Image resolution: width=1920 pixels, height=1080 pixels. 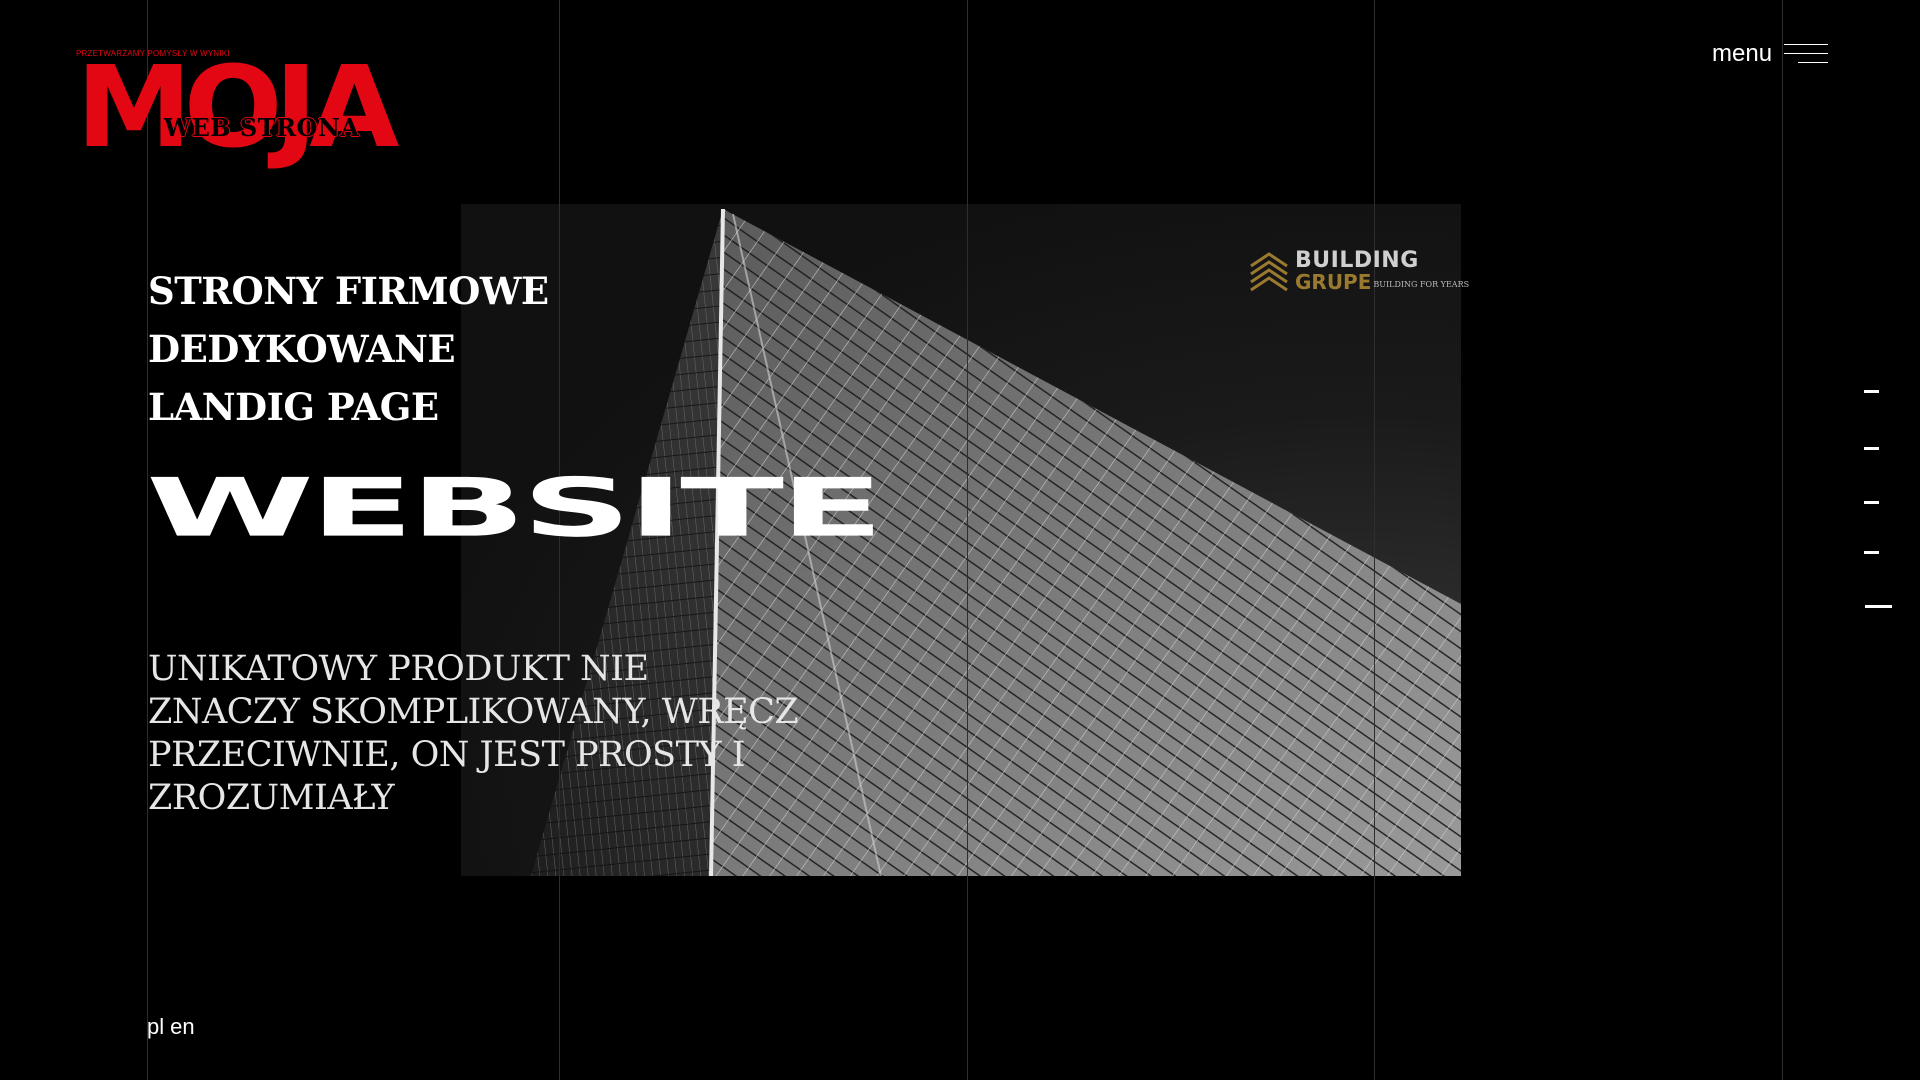 What do you see at coordinates (1333, 282) in the screenshot?
I see `logo-line2: GRUPE` at bounding box center [1333, 282].